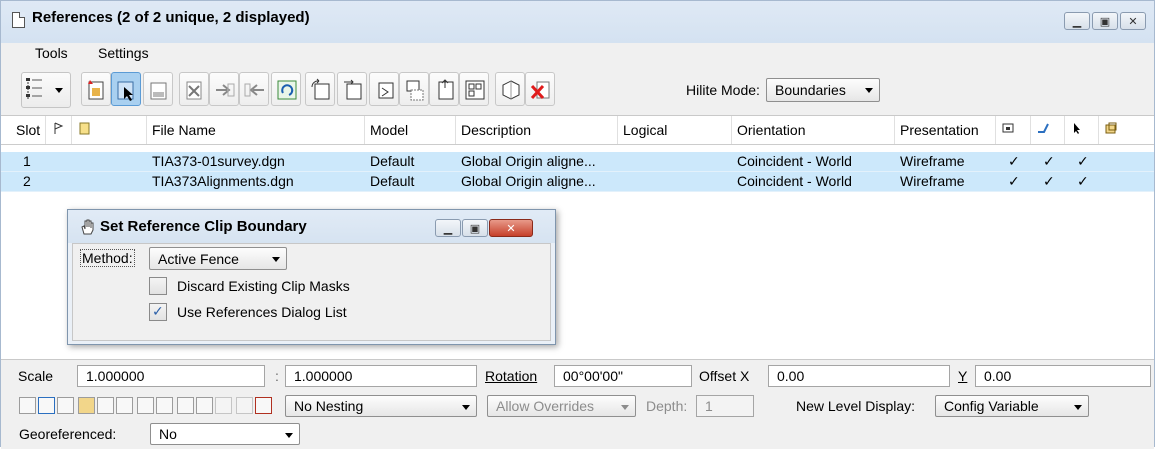 This screenshot has width=1155, height=449. Describe the element at coordinates (87, 227) in the screenshot. I see `hand-icon` at that location.